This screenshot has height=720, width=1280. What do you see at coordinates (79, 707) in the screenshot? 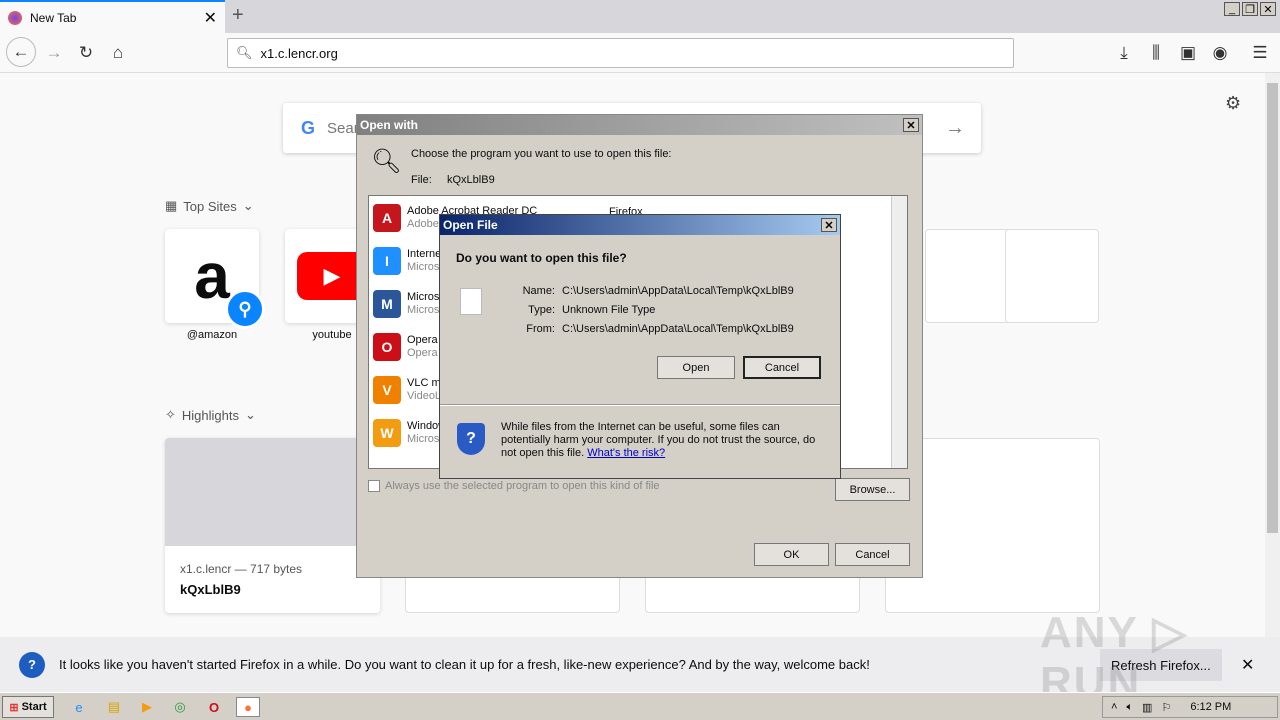
I see `ie-taskbar-icon: e` at bounding box center [79, 707].